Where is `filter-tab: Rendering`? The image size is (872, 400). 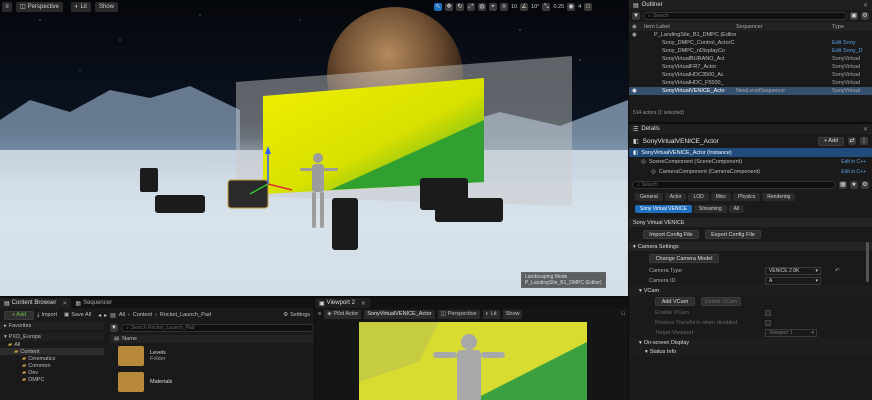 filter-tab: Rendering is located at coordinates (779, 197).